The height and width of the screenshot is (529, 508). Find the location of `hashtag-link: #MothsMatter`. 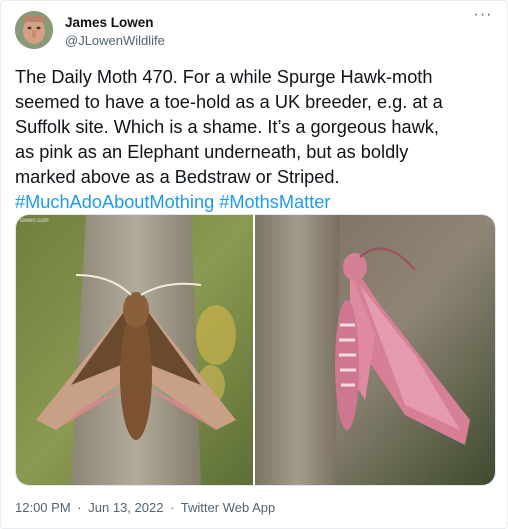

hashtag-link: #MothsMatter is located at coordinates (274, 202).